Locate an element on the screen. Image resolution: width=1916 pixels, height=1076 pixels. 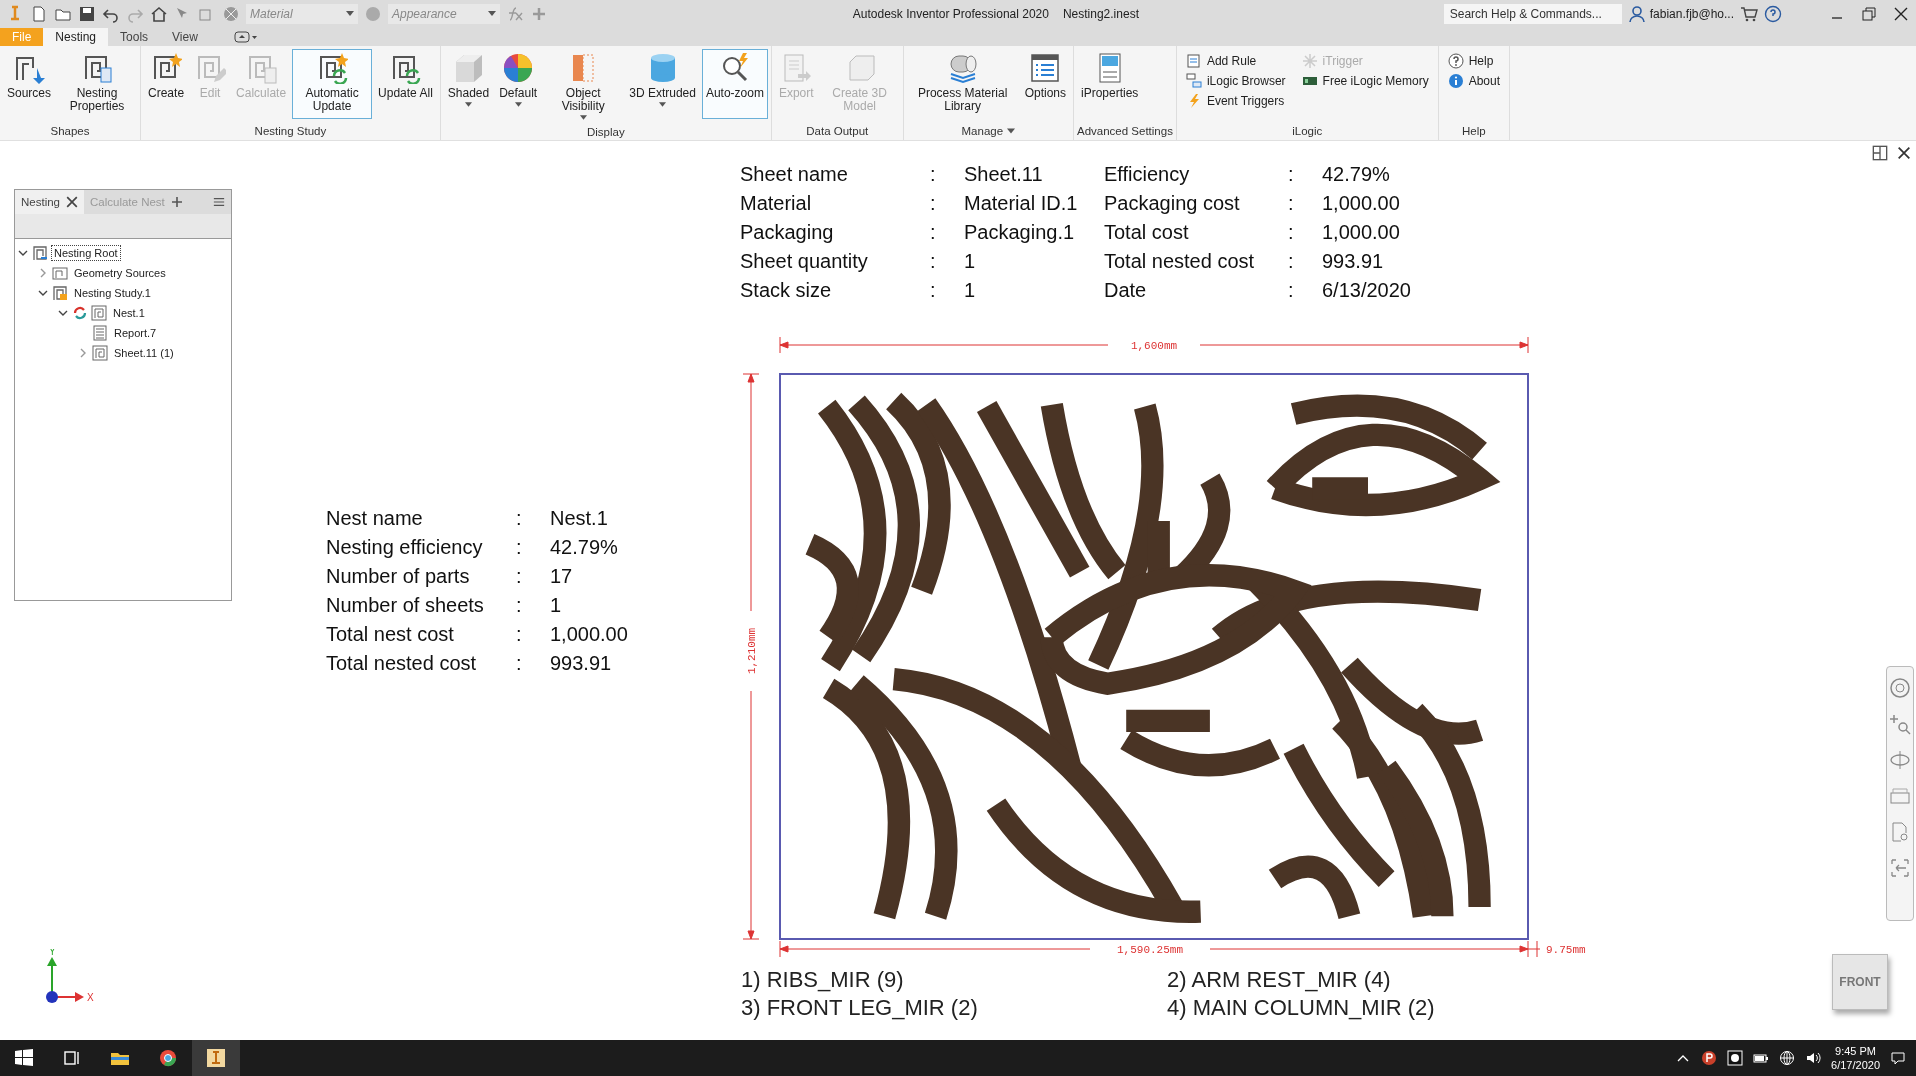
tree-item: Nesting Root is located at coordinates (86, 253).